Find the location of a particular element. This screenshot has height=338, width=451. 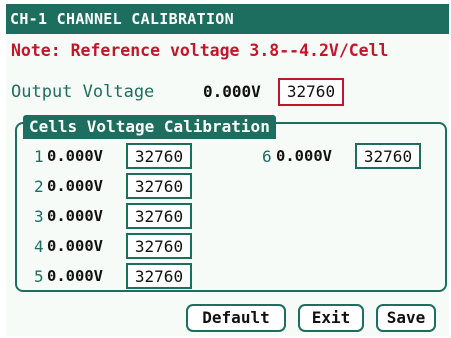

cell-5-value-field: 32760 is located at coordinates (159, 276).